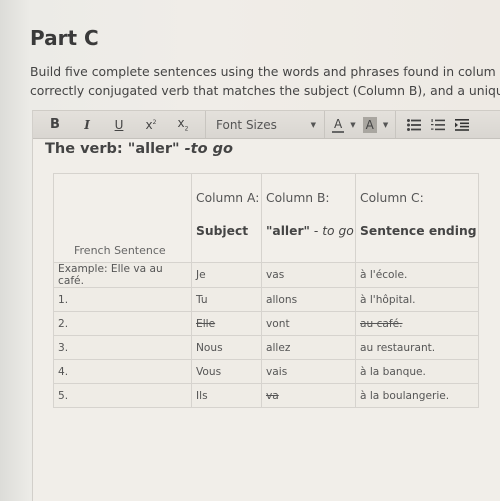 This screenshot has height=501, width=500. What do you see at coordinates (417, 323) in the screenshot?
I see `ending-cell-struck: au café.` at bounding box center [417, 323].